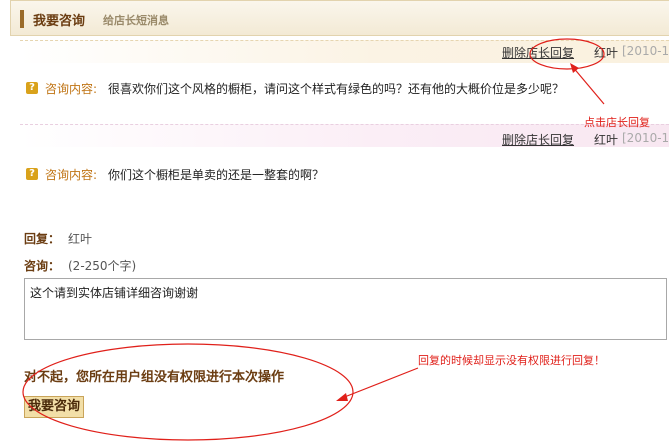  What do you see at coordinates (617, 122) in the screenshot?
I see `annotation-note: 点击店长回复` at bounding box center [617, 122].